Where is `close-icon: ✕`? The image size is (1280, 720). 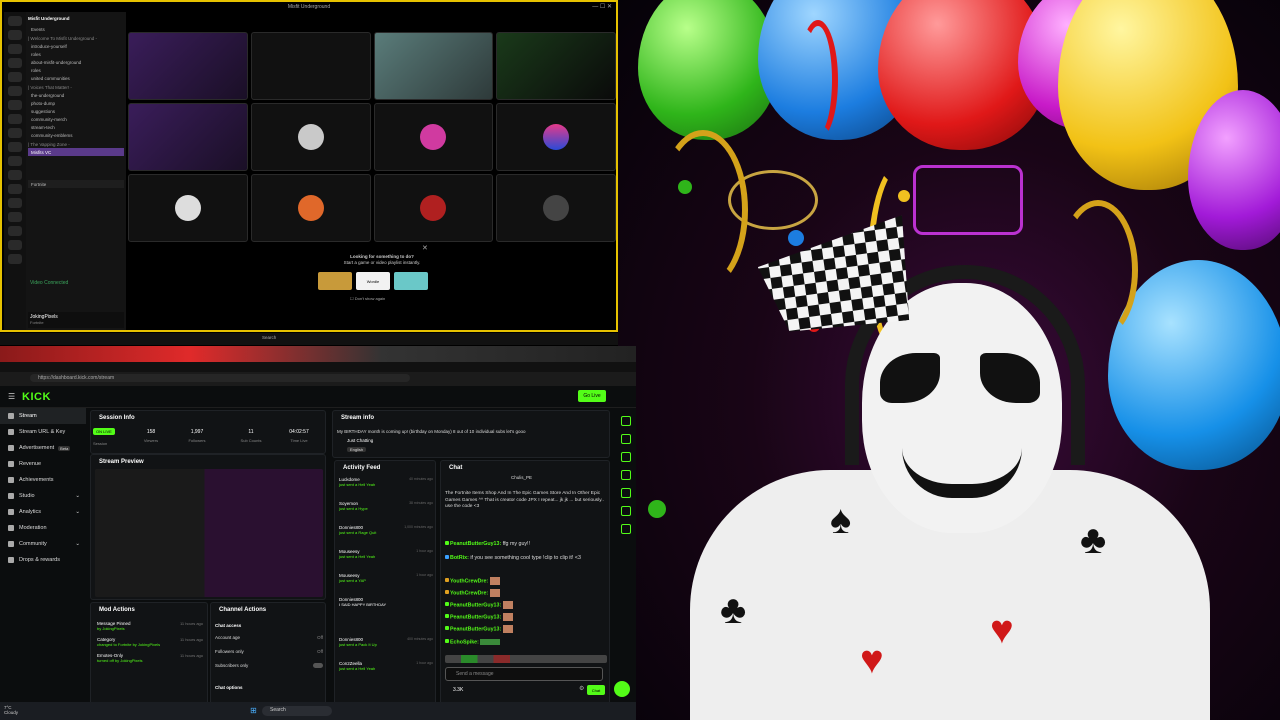
close-icon: ✕ is located at coordinates (425, 248).